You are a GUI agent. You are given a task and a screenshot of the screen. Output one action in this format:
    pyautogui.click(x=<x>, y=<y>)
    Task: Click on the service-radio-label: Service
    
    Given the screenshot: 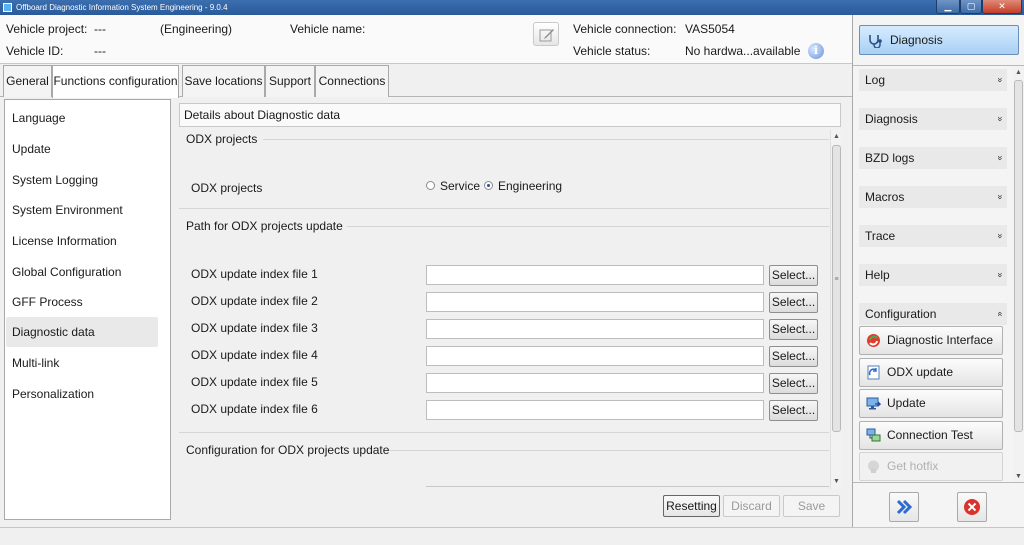 What is the action you would take?
    pyautogui.click(x=460, y=186)
    